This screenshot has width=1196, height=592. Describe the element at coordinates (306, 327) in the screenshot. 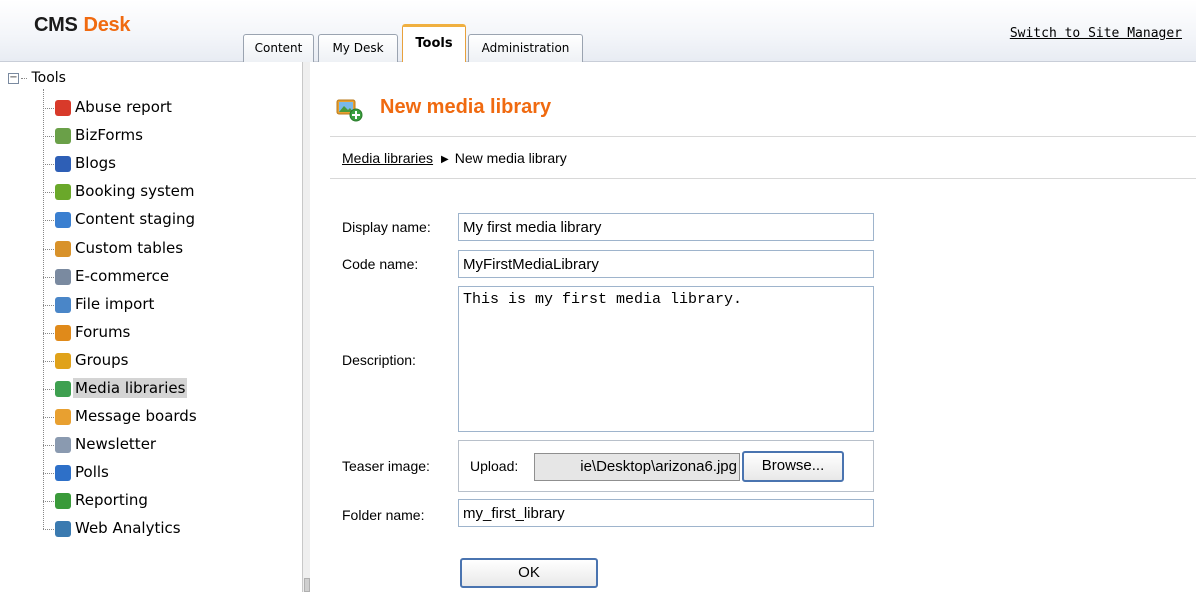

I see `tree-scrollbar` at that location.